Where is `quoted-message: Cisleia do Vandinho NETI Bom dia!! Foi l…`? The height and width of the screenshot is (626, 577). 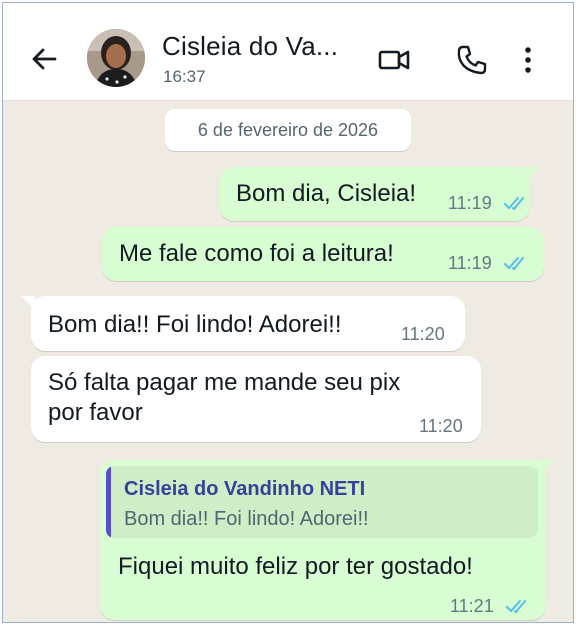 quoted-message: Cisleia do Vandinho NETI Bom dia!! Foi l… is located at coordinates (322, 502).